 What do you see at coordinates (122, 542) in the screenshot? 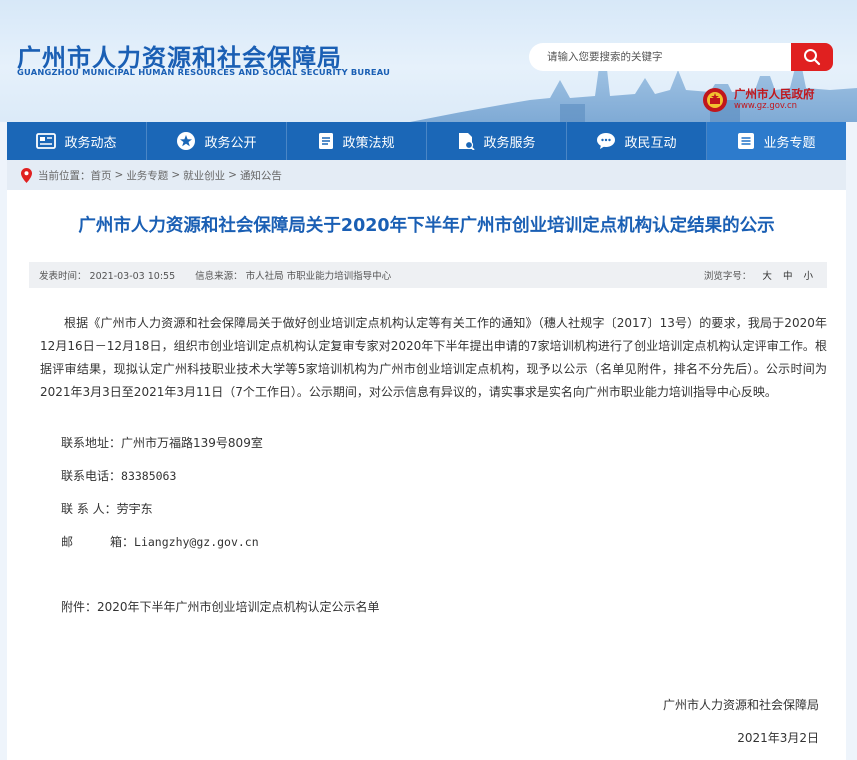
I see `contact-email-label-b: 箱：` at bounding box center [122, 542].